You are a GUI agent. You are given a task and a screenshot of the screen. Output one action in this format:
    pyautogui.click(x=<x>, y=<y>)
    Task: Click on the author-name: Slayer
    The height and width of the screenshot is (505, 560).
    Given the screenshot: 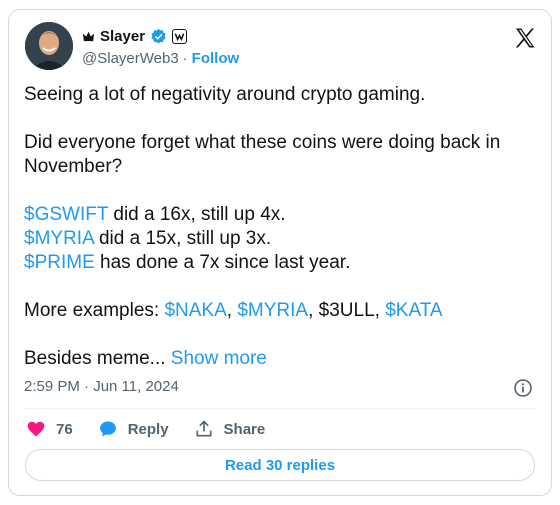 What is the action you would take?
    pyautogui.click(x=122, y=36)
    